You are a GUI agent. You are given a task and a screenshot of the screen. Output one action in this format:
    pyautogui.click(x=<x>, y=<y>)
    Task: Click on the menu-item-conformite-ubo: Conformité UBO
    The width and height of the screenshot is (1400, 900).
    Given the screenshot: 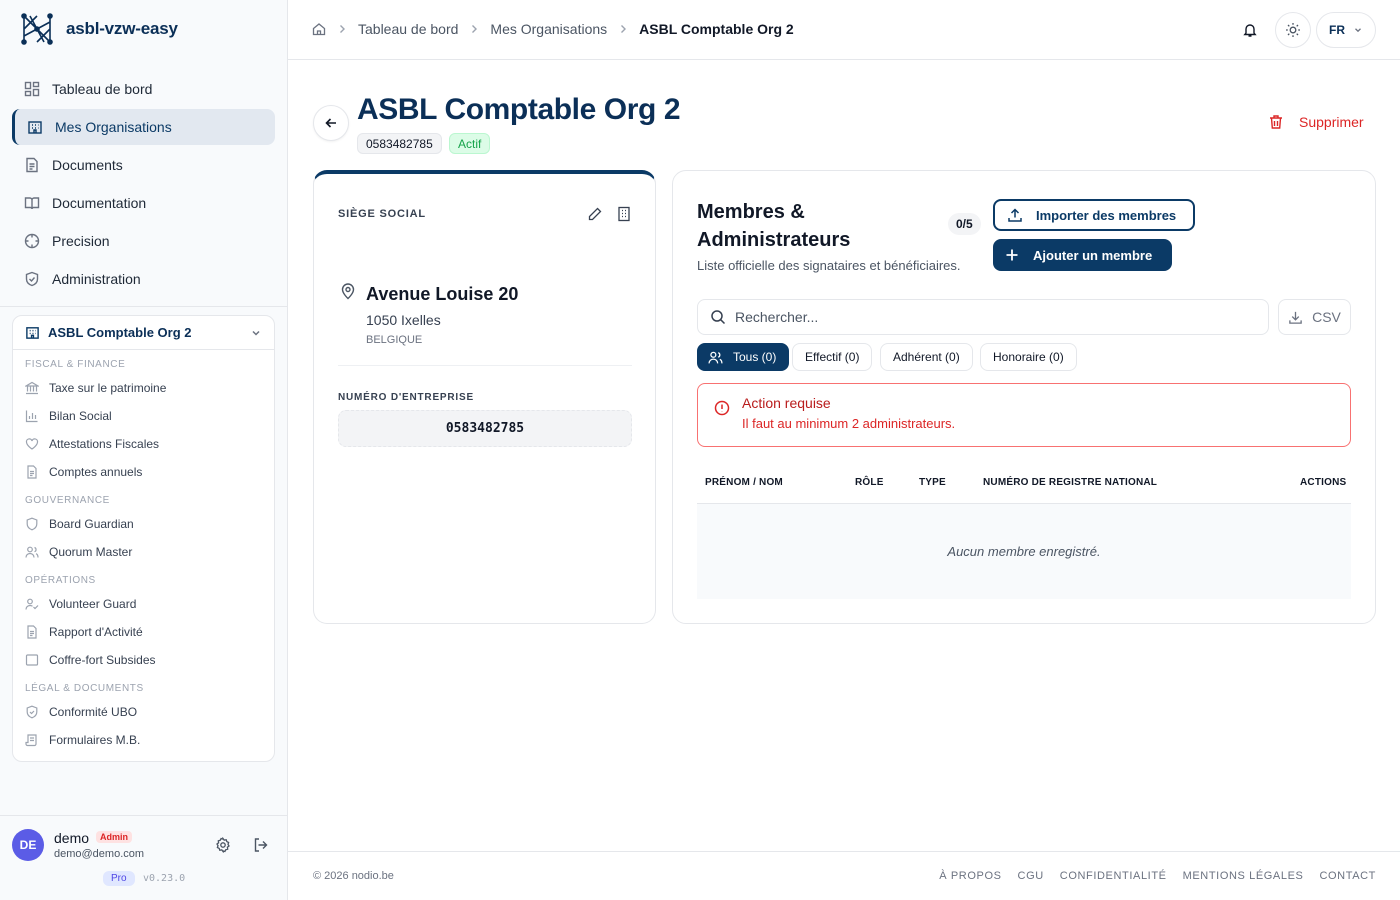 What is the action you would take?
    pyautogui.click(x=143, y=712)
    